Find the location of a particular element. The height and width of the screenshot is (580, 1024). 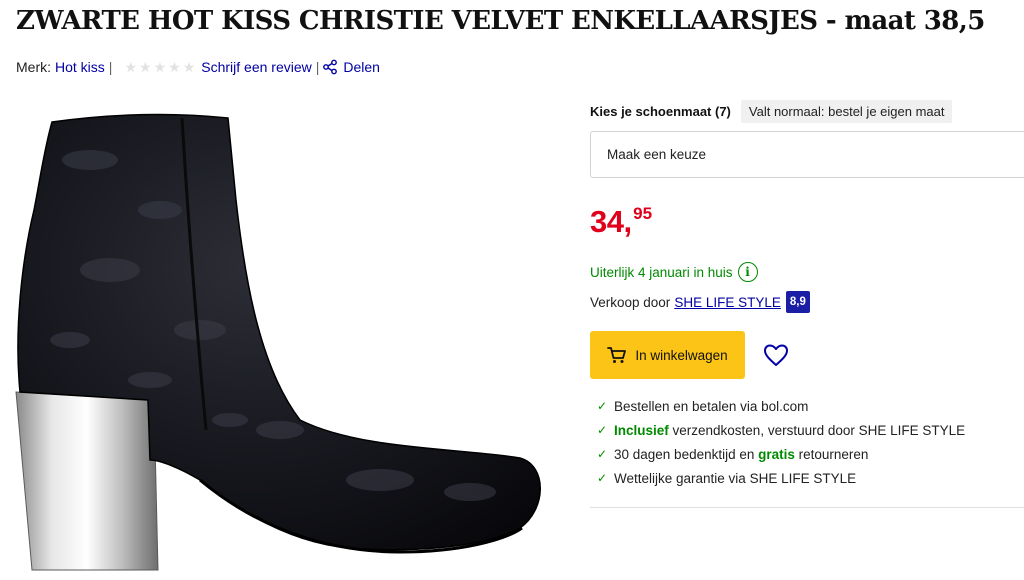

usp-text: retourneren is located at coordinates (831, 454).